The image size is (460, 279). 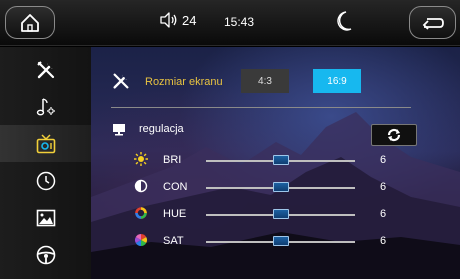 I want to click on divider, so click(x=261, y=107).